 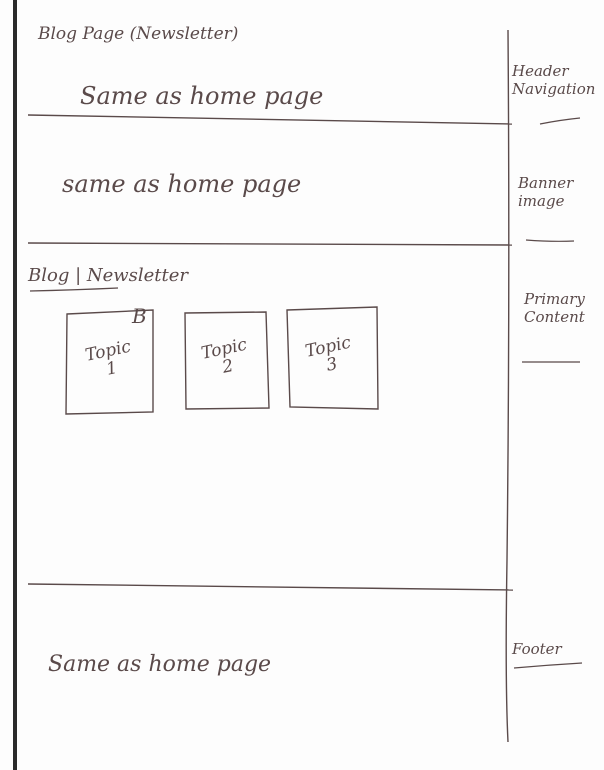 I want to click on content-heading: Blog | Newsletter, so click(x=108, y=275).